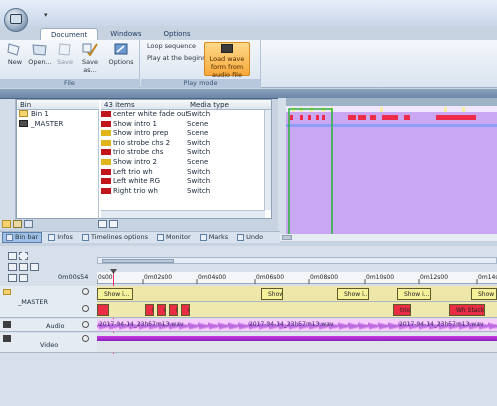  Describe the element at coordinates (186, 173) in the screenshot. I see `bin-item-row: Left trio wh Switch` at that location.